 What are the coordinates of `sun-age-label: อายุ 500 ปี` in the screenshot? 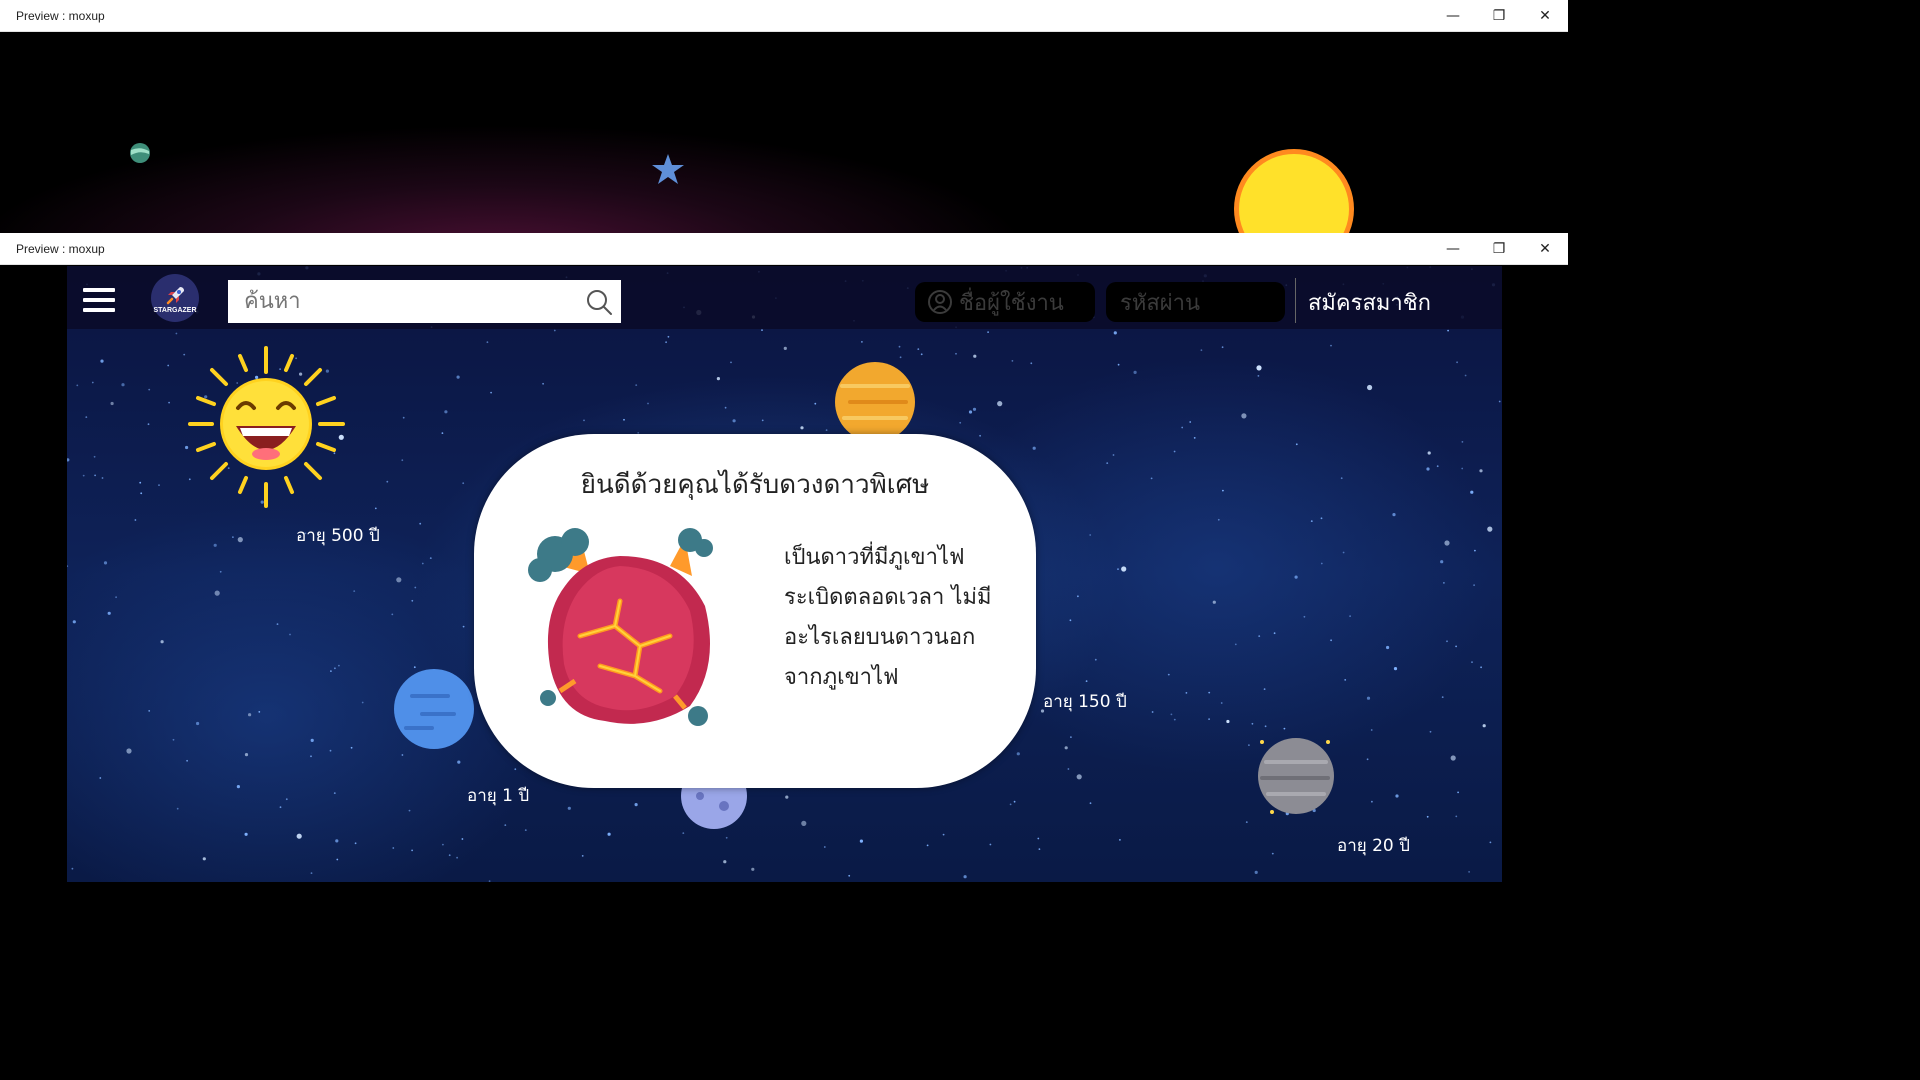 It's located at (338, 536).